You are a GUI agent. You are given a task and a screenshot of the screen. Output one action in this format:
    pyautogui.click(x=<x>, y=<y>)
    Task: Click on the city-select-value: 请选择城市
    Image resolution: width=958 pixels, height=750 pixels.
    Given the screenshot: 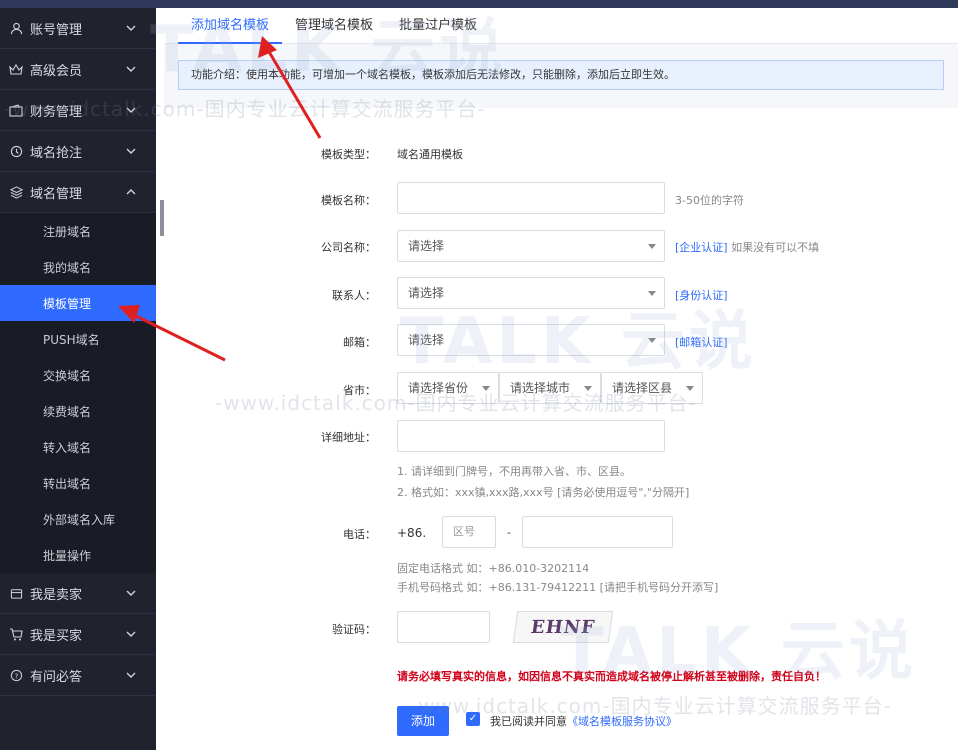 What is the action you would take?
    pyautogui.click(x=540, y=388)
    